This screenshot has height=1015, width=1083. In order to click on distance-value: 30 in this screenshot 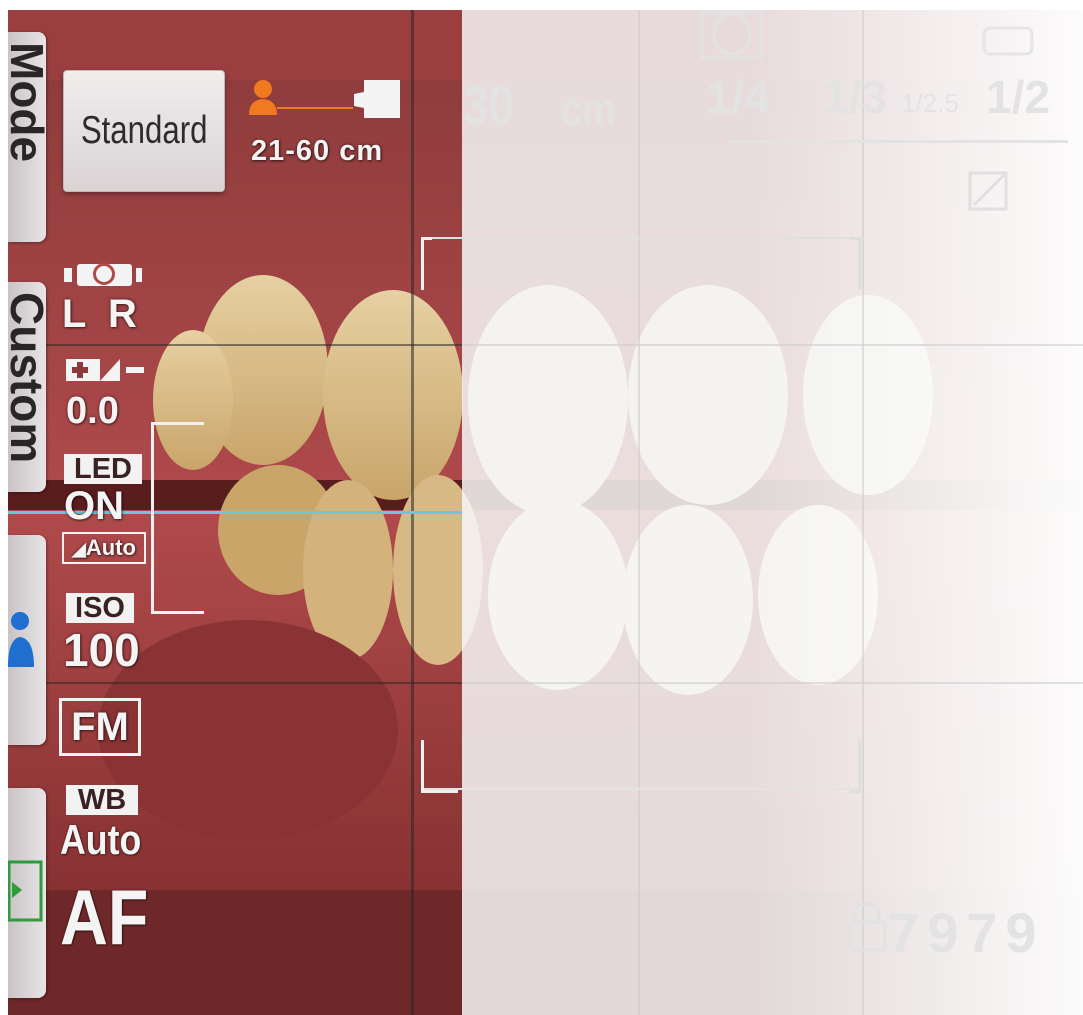, I will do `click(489, 104)`.